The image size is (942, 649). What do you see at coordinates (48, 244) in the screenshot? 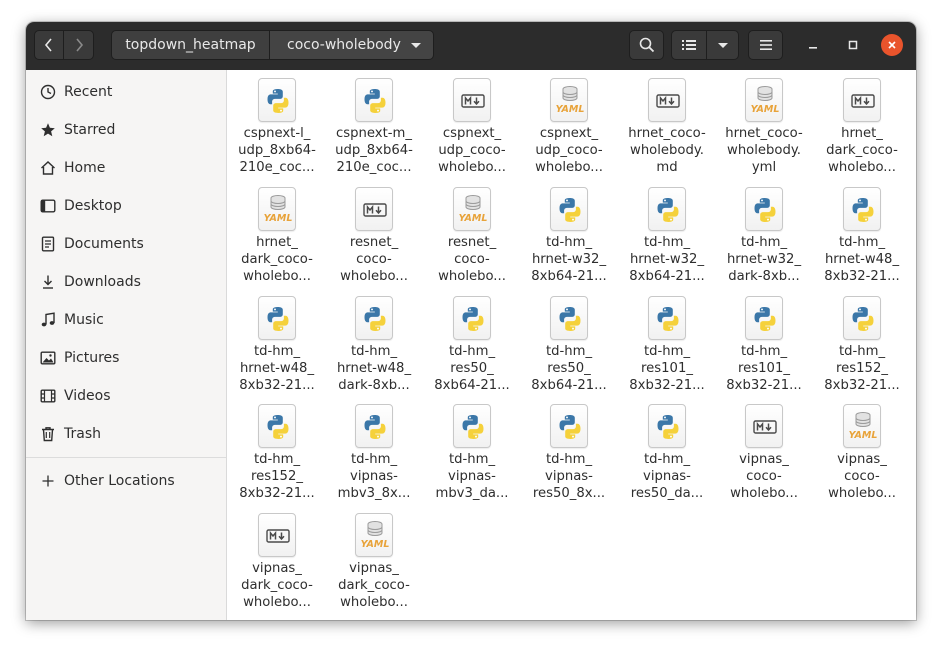
I see `document-icon` at bounding box center [48, 244].